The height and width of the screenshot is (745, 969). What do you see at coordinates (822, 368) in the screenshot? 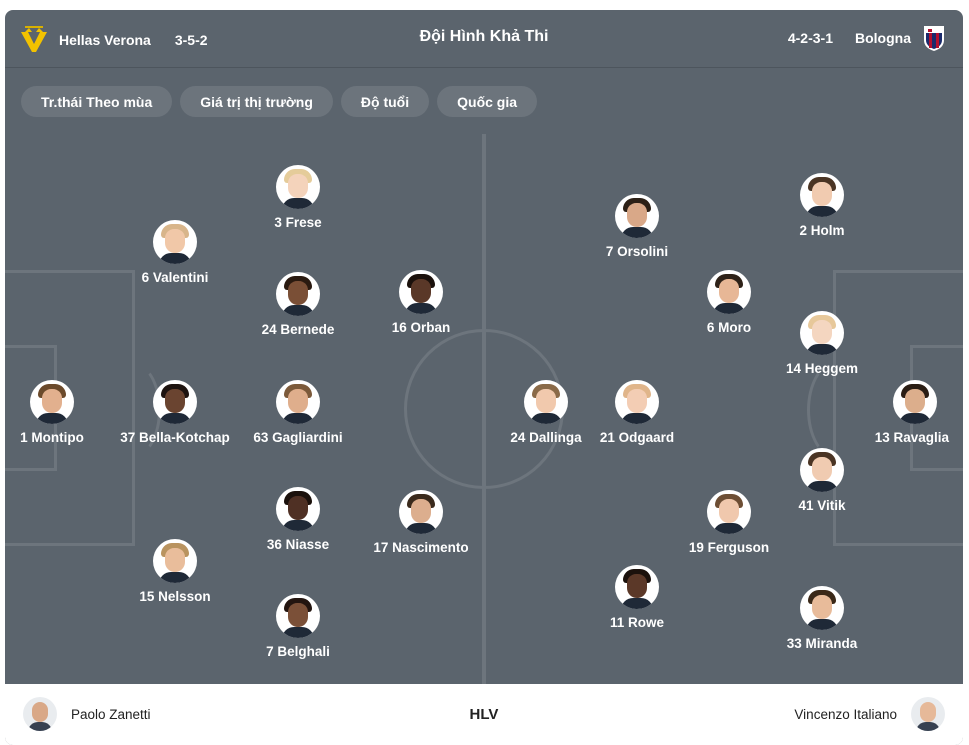
I see `player-label: 14 Heggem` at bounding box center [822, 368].